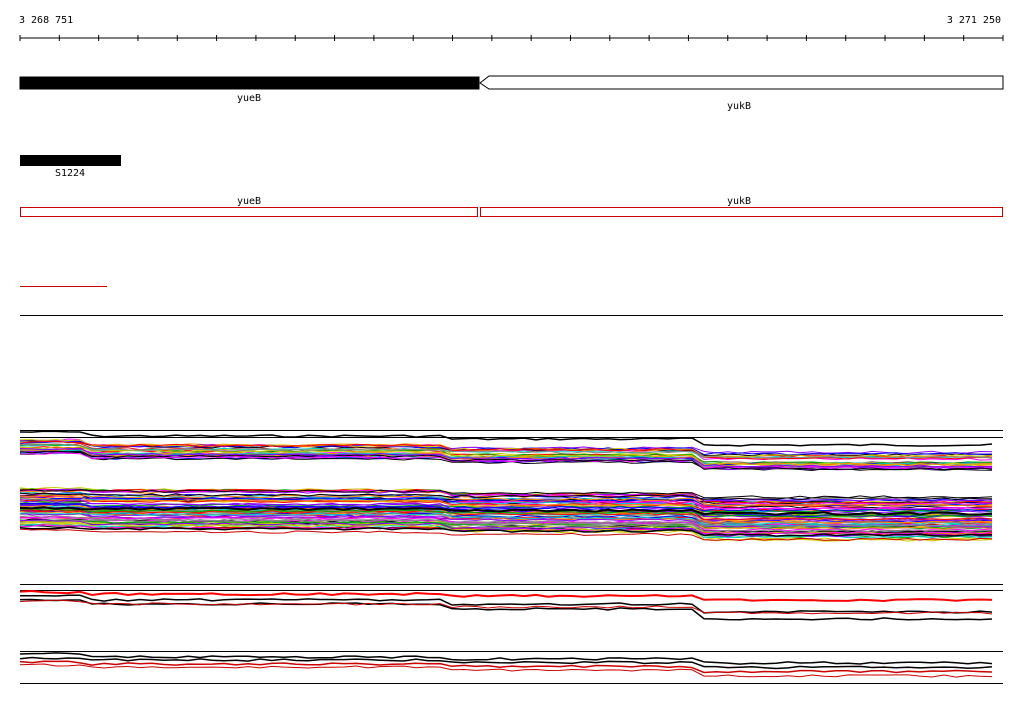 The width and height of the screenshot is (1024, 714). I want to click on transcript-track: yueB yukB, so click(511, 206).